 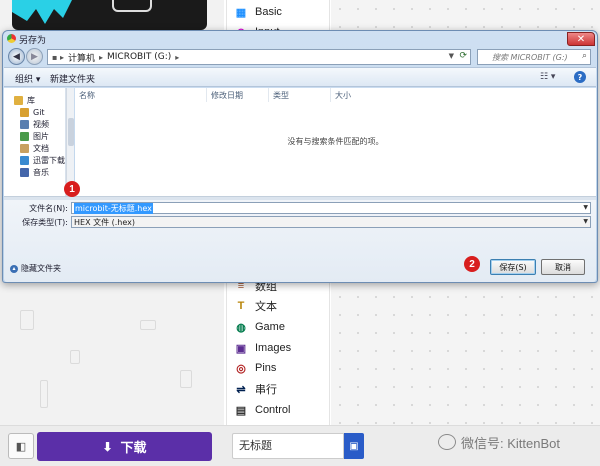 I want to click on column-modified: 修改日期, so click(x=238, y=95).